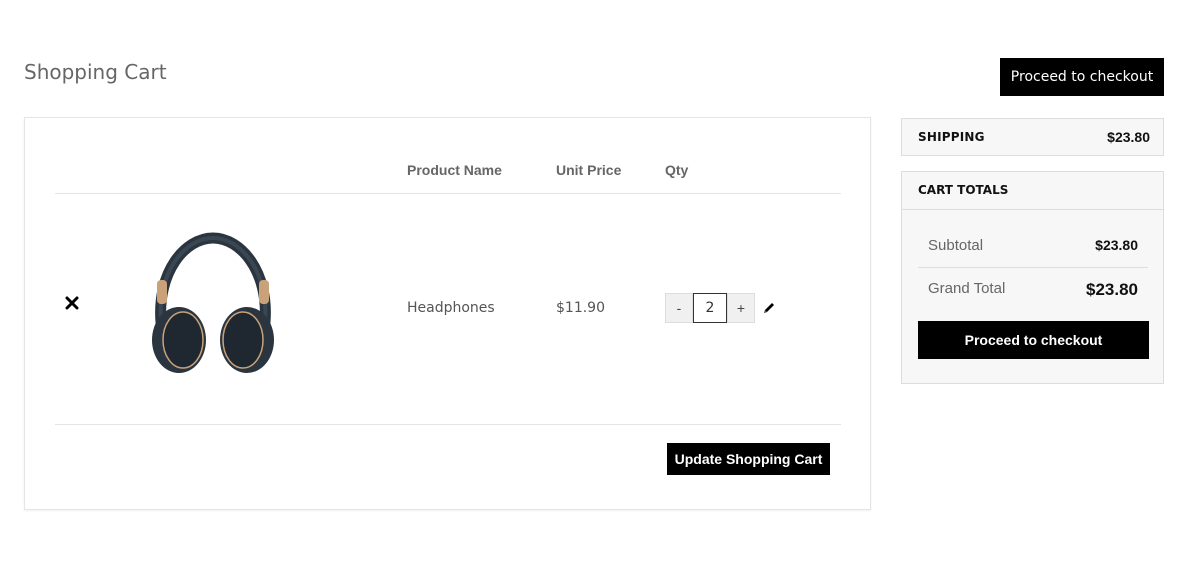  I want to click on quantity-stepper: - +, so click(721, 308).